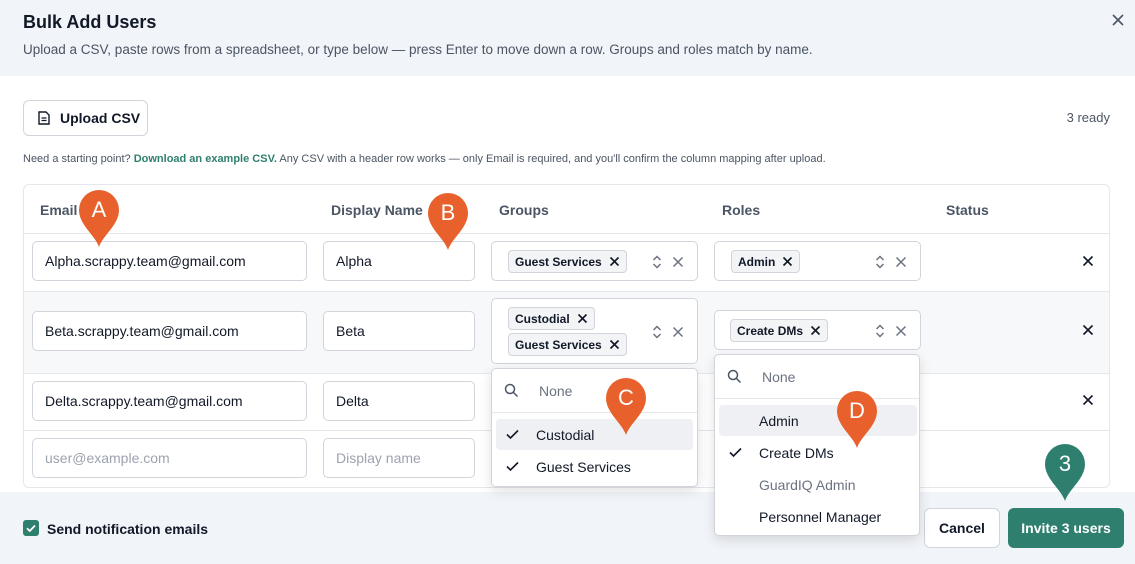  Describe the element at coordinates (967, 210) in the screenshot. I see `column-header-status: Status` at that location.